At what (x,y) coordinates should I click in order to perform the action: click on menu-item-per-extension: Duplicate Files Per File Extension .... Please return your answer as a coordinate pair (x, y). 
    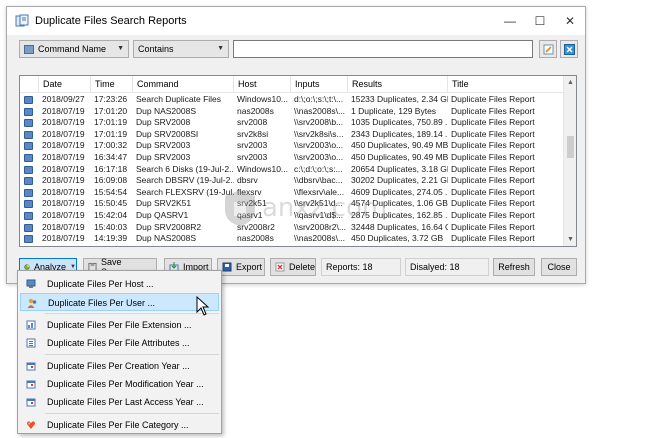
    Looking at the image, I should click on (119, 325).